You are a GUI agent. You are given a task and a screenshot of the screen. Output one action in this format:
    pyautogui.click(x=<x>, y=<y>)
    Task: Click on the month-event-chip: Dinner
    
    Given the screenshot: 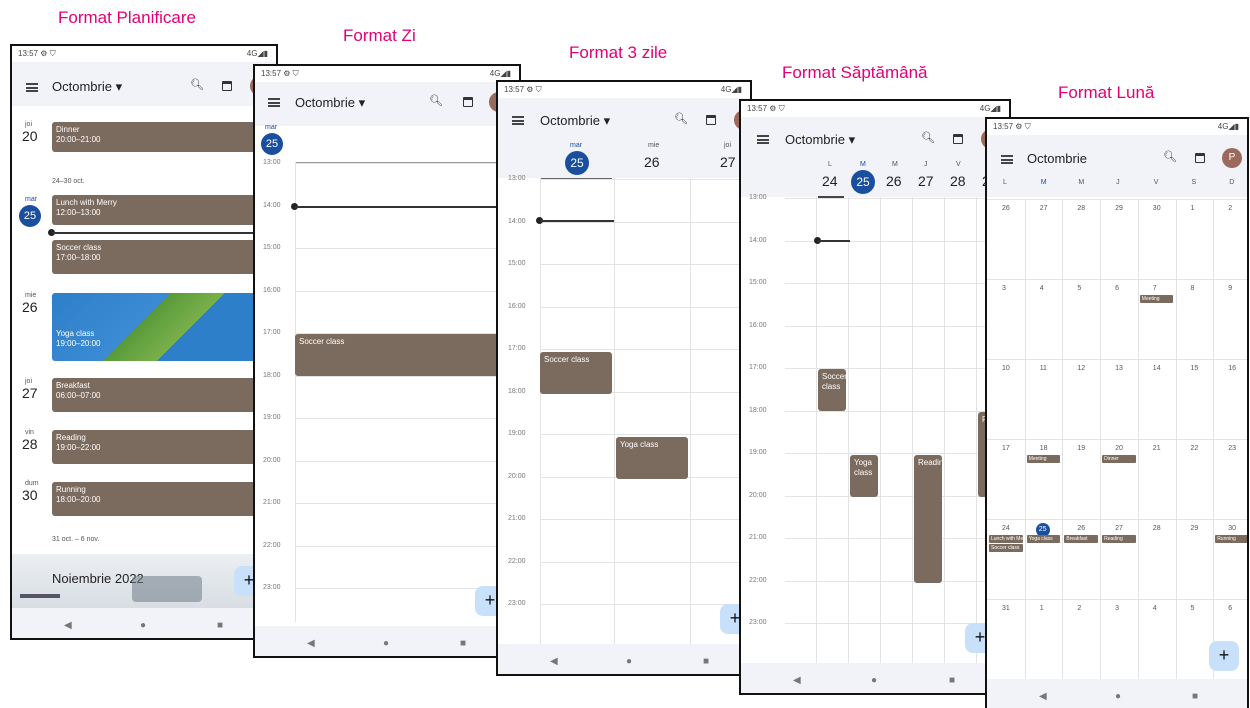 What is the action you would take?
    pyautogui.click(x=1119, y=459)
    